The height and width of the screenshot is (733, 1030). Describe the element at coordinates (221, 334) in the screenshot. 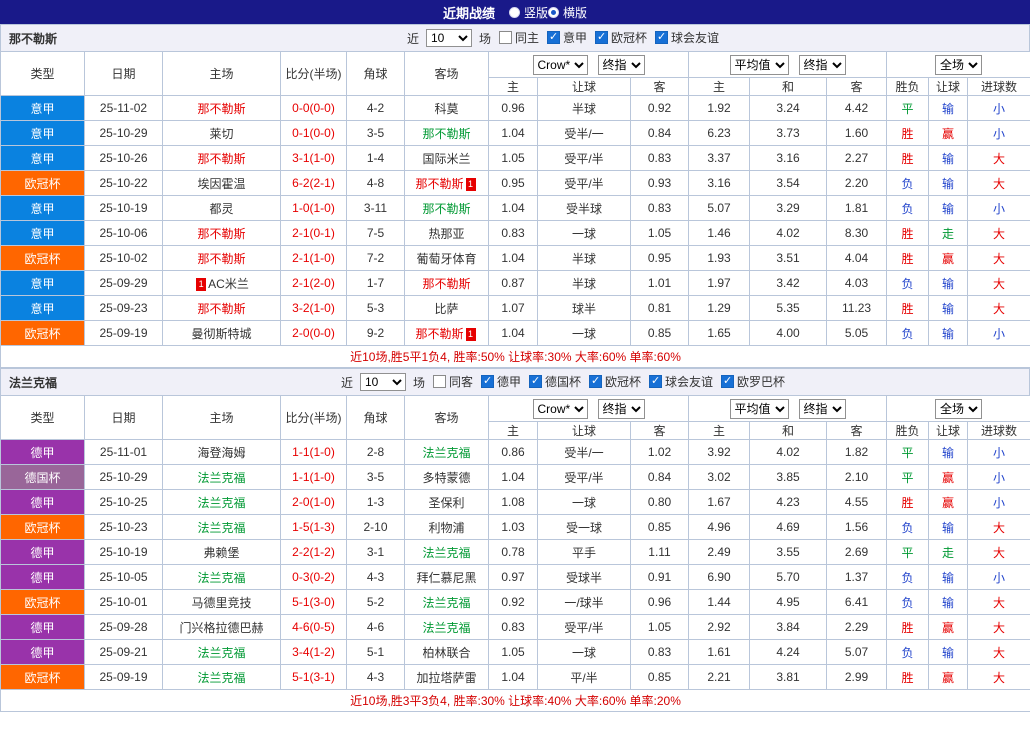

I see `team-link: 曼彻斯特城` at that location.